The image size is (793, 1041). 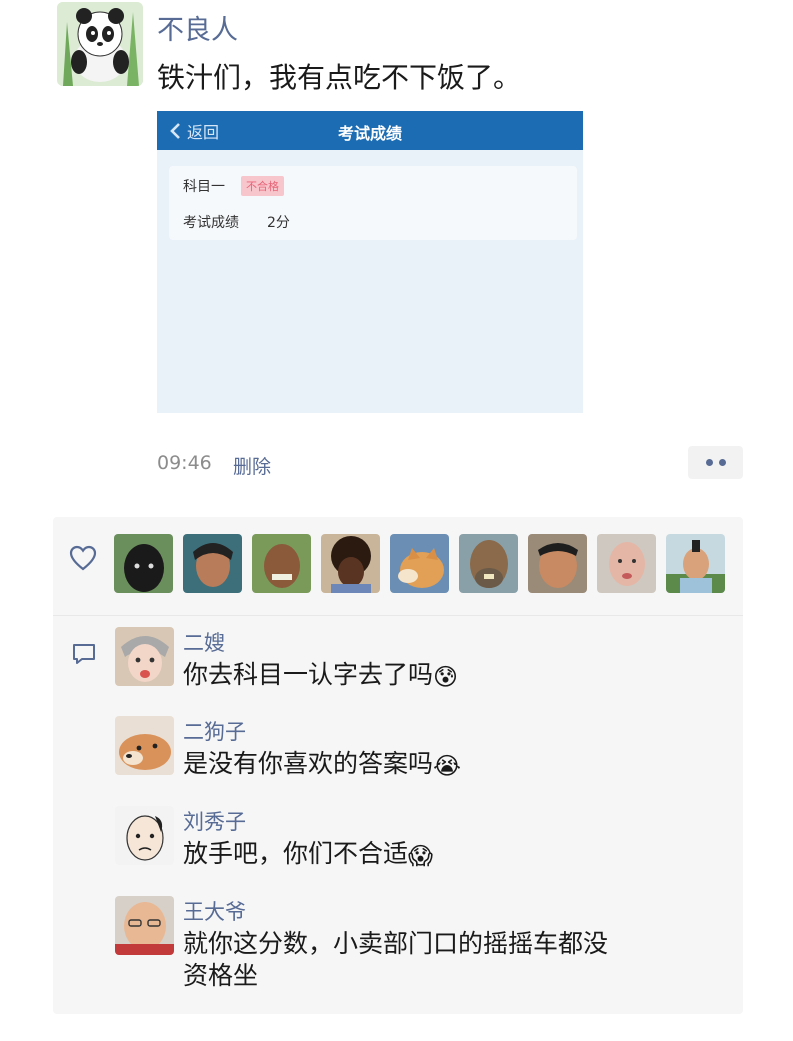 I want to click on embed-title: 考试成绩, so click(x=369, y=133).